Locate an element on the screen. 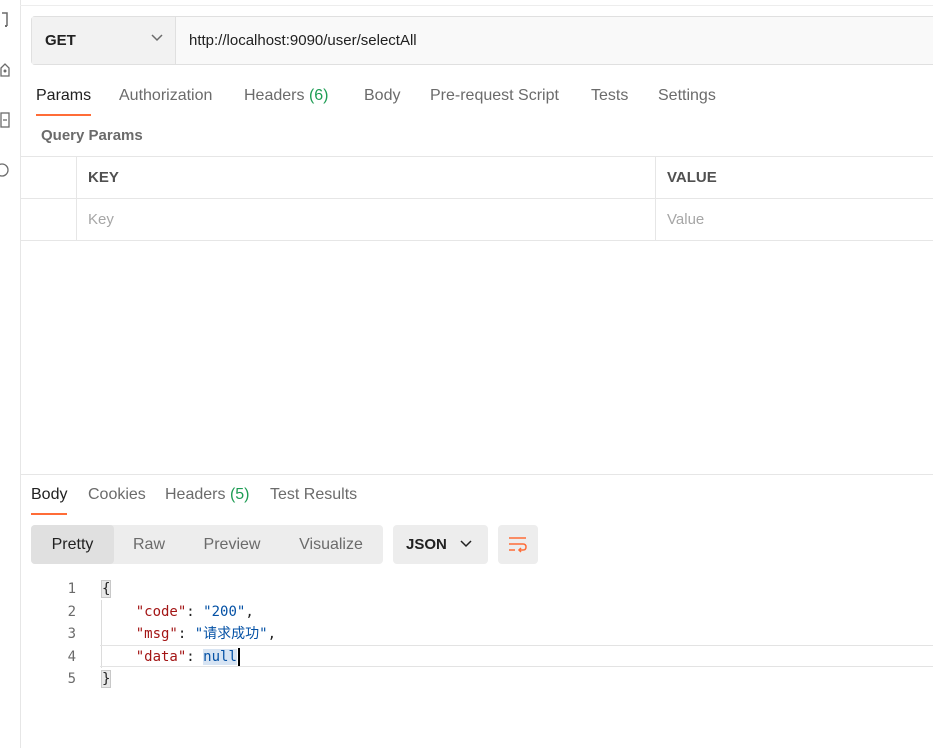 This screenshot has height=748, width=933. top-divider is located at coordinates (476, 5).